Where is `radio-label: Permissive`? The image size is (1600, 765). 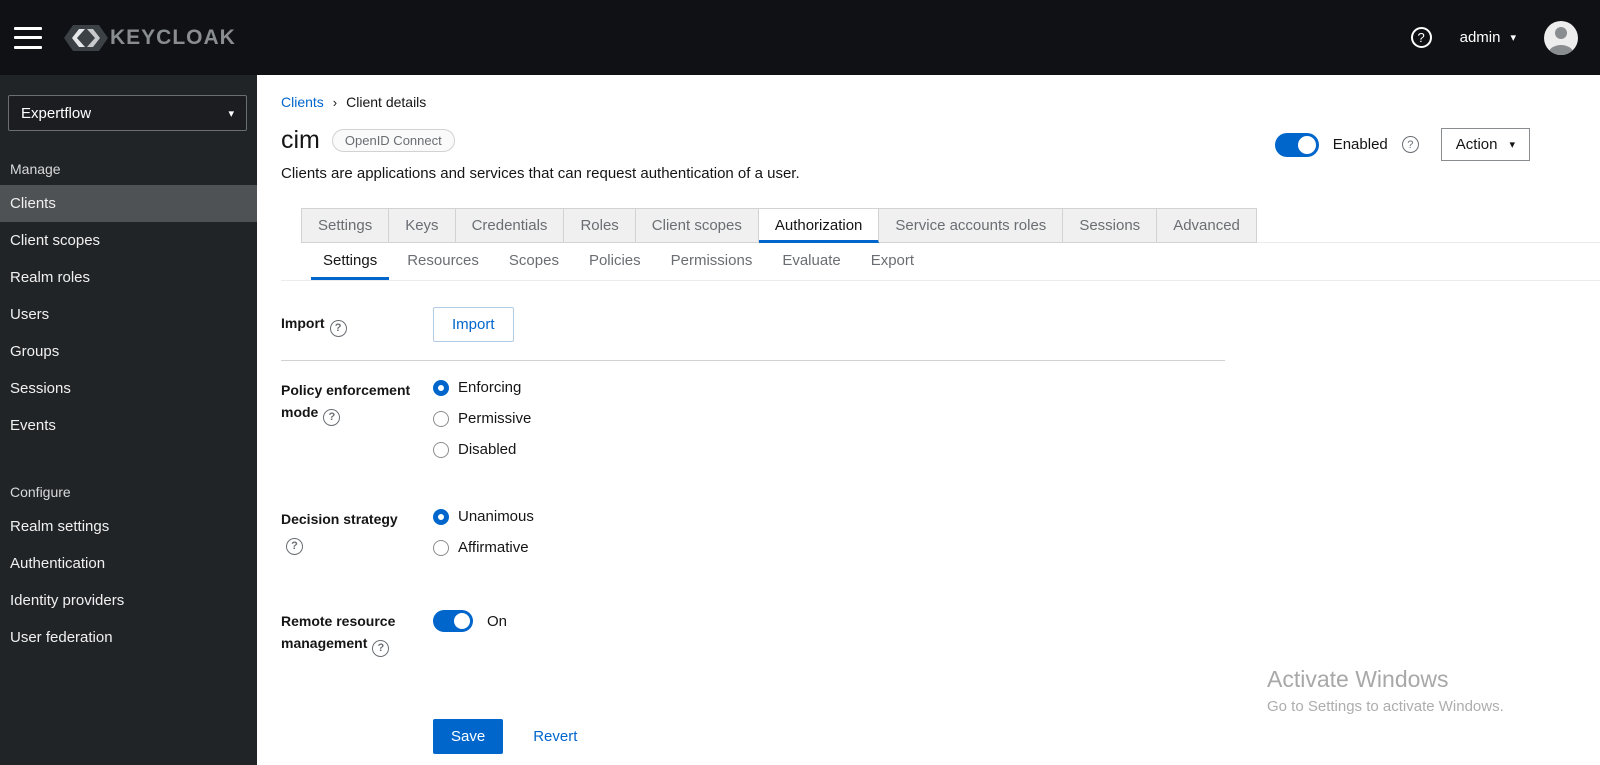 radio-label: Permissive is located at coordinates (495, 418).